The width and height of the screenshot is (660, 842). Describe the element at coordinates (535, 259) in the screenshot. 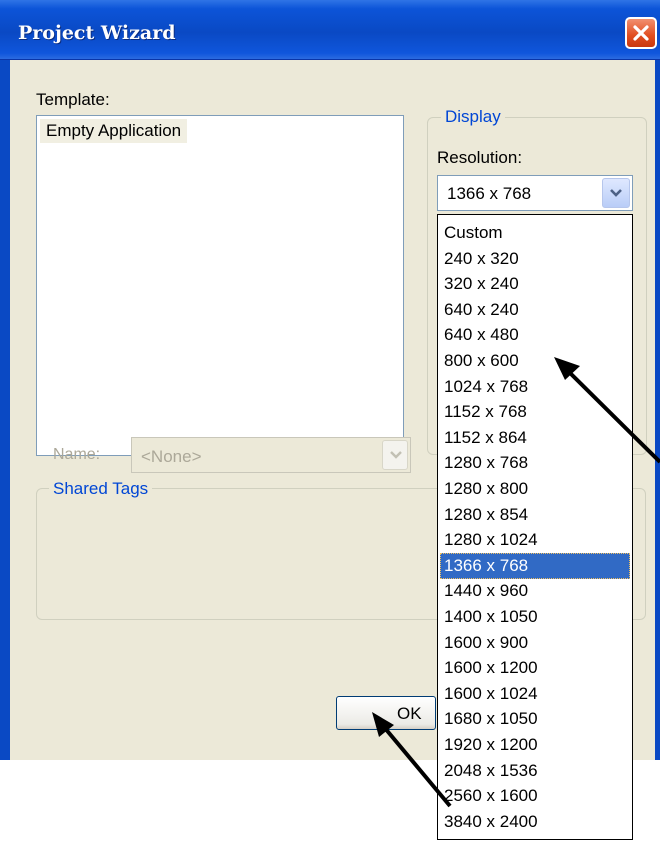

I see `resolution-option: 240 x 320` at that location.